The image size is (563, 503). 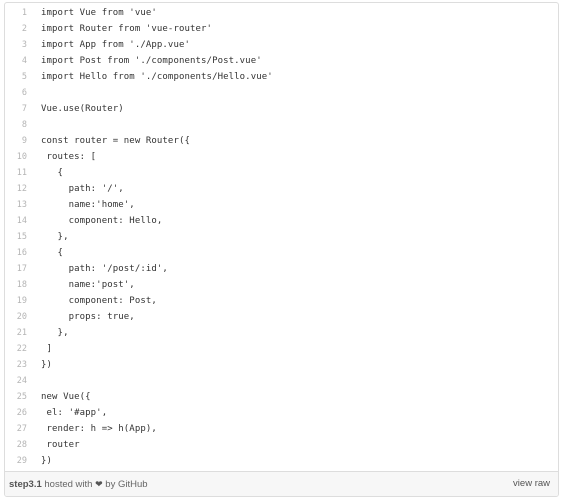 I want to click on gist-meta: step3.1 hosted with ❤ by GitHub, so click(x=78, y=484).